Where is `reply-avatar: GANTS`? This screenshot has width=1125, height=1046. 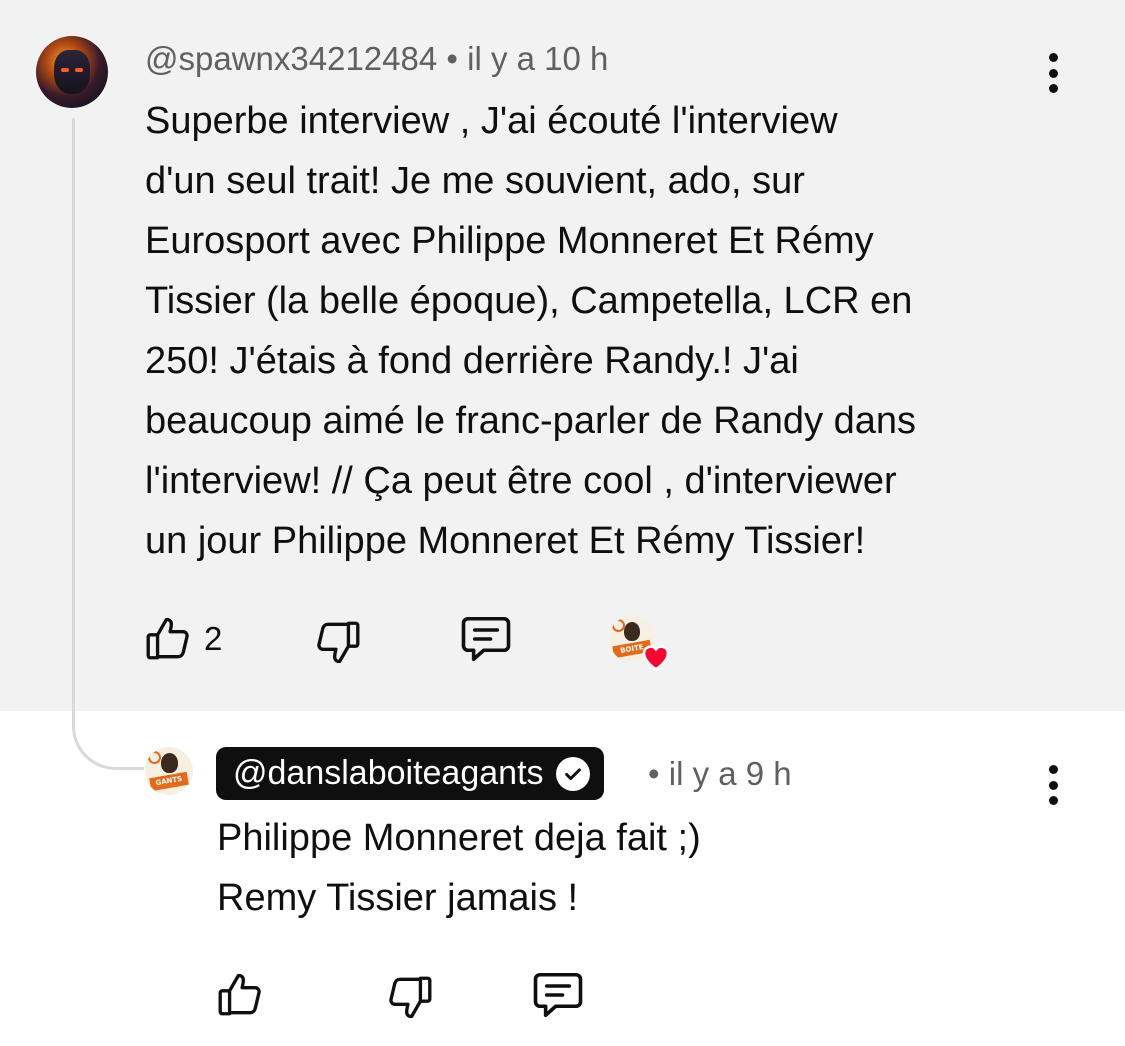 reply-avatar: GANTS is located at coordinates (169, 771).